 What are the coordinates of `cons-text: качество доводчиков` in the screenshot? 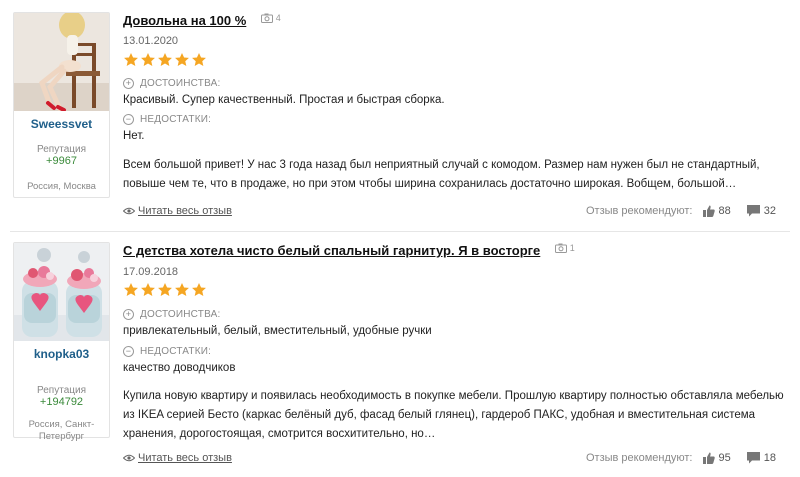 It's located at (179, 368).